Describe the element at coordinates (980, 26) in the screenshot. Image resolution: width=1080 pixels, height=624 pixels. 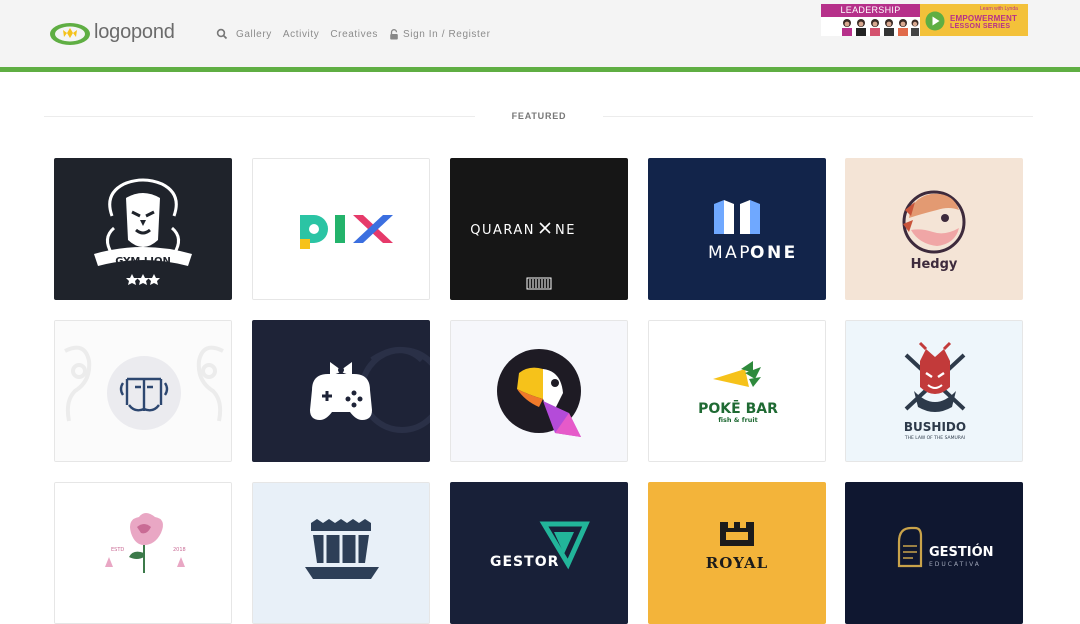
I see `ad-line2: LESSON SERIES` at that location.